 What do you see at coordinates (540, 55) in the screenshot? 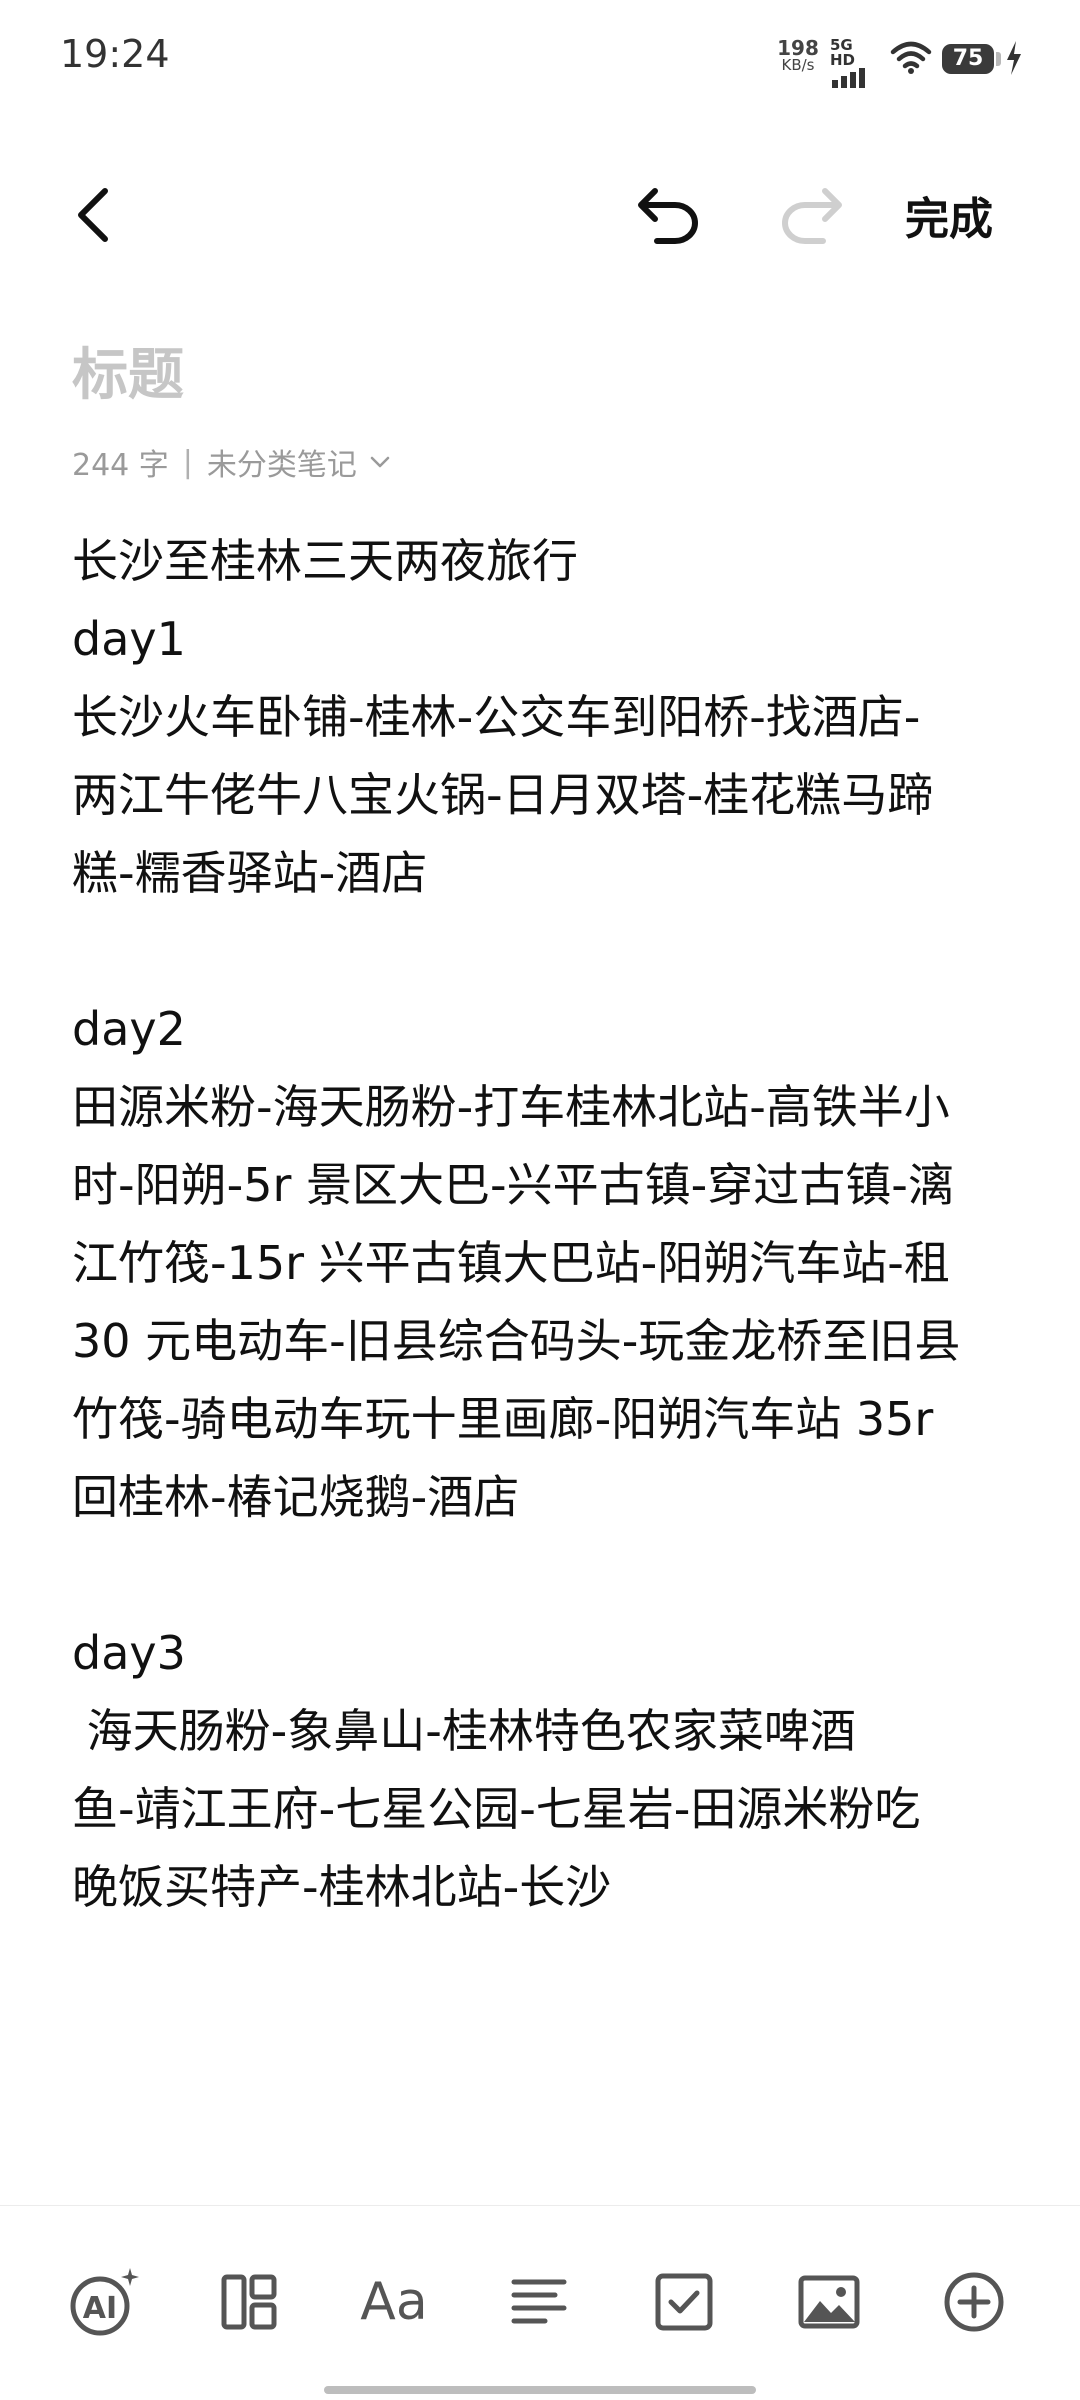
I see `status-bar: 19:24 198 KB/s 5G HD 75` at bounding box center [540, 55].